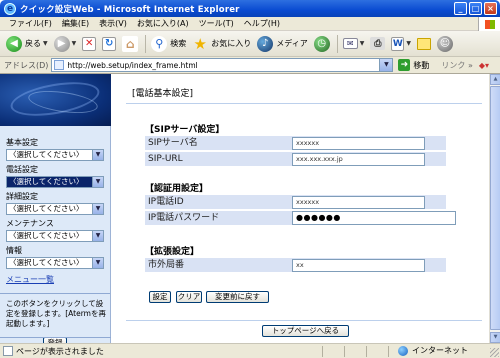 This screenshot has width=500, height=358. I want to click on windows-logo-icon, so click(489, 24).